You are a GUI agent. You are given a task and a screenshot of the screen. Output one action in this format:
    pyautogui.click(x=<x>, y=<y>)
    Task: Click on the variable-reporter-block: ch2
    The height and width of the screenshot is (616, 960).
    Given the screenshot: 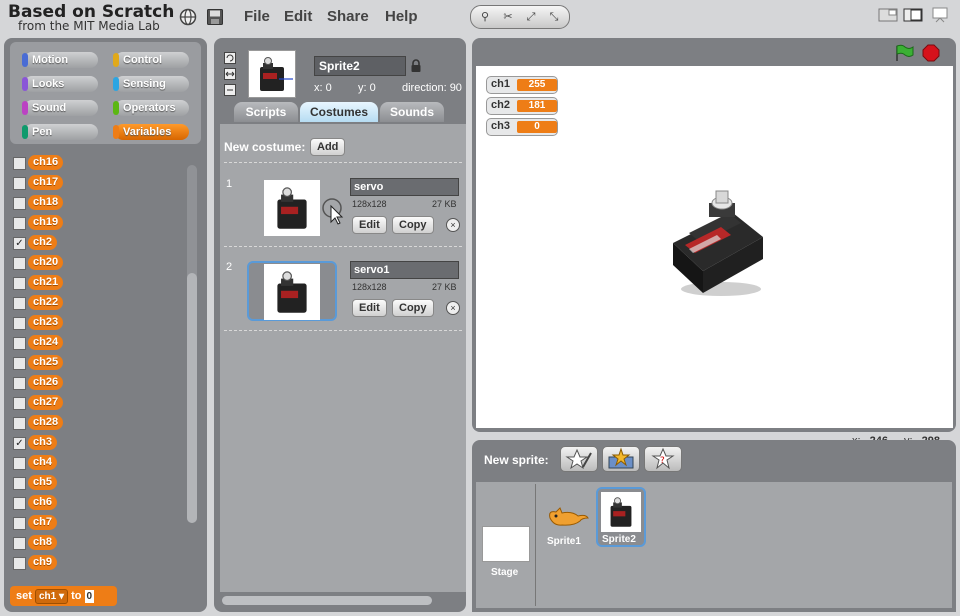 What is the action you would take?
    pyautogui.click(x=42, y=242)
    